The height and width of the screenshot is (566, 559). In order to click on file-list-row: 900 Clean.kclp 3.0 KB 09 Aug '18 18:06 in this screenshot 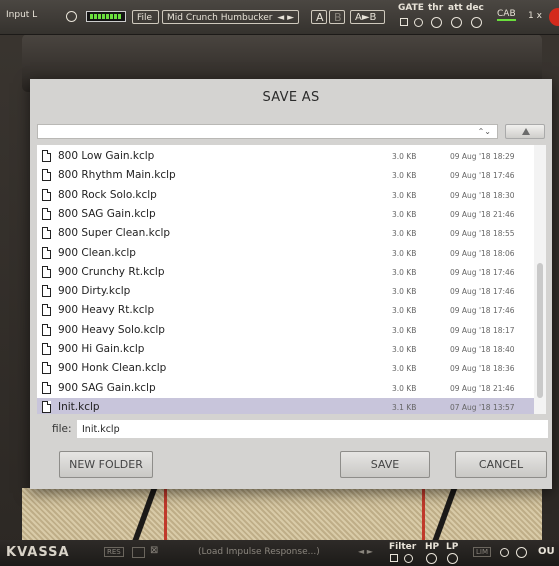, I will do `click(285, 253)`.